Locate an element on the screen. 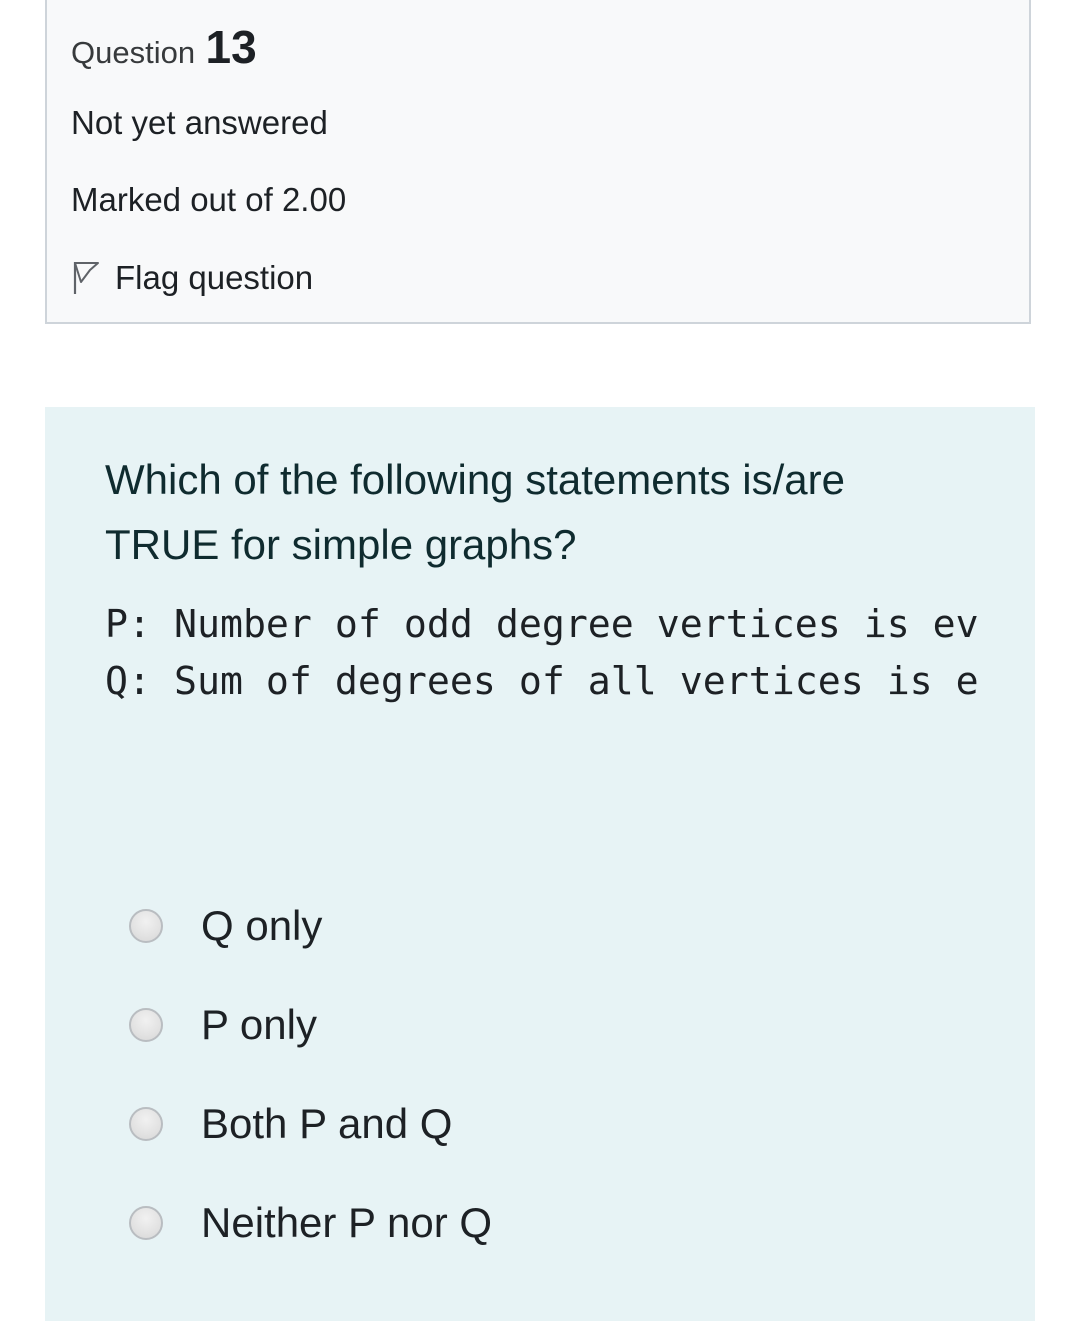 The height and width of the screenshot is (1336, 1080). flag-question-label: Flag question is located at coordinates (214, 277).